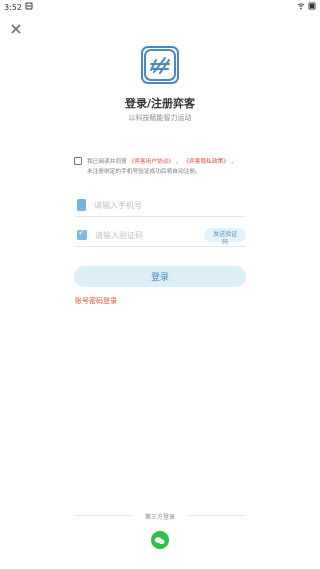 This screenshot has height=569, width=320. Describe the element at coordinates (160, 276) in the screenshot. I see `login-button: 登录` at that location.